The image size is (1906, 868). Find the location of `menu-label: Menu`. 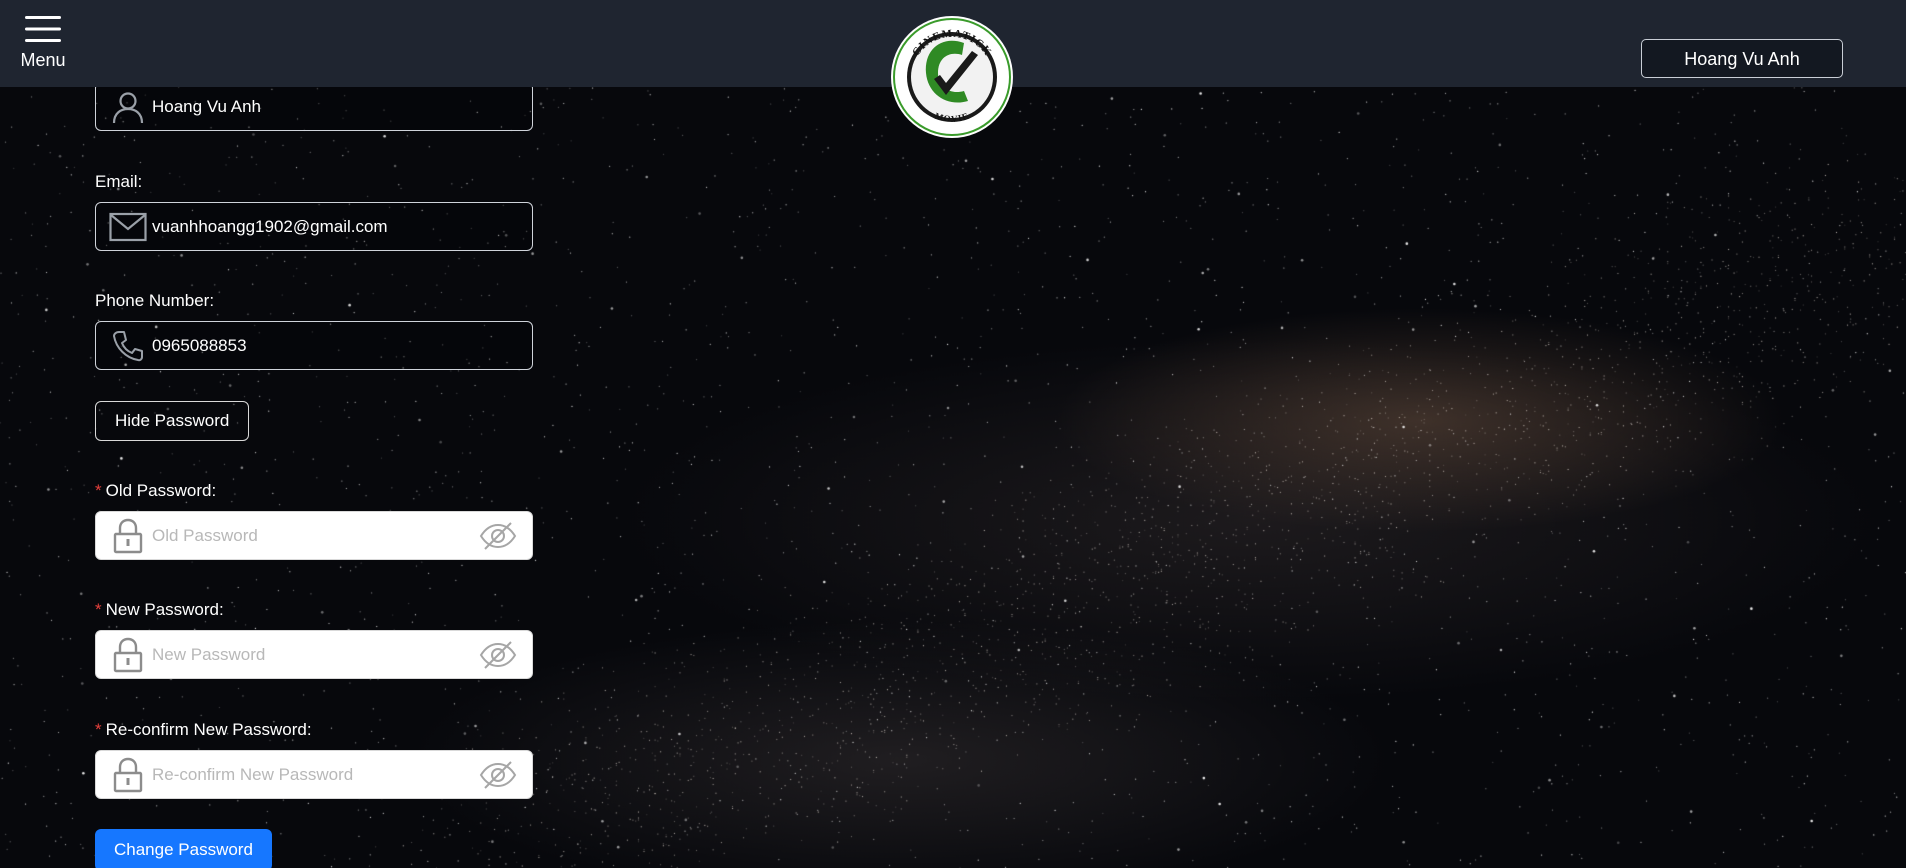

menu-label: Menu is located at coordinates (43, 60).